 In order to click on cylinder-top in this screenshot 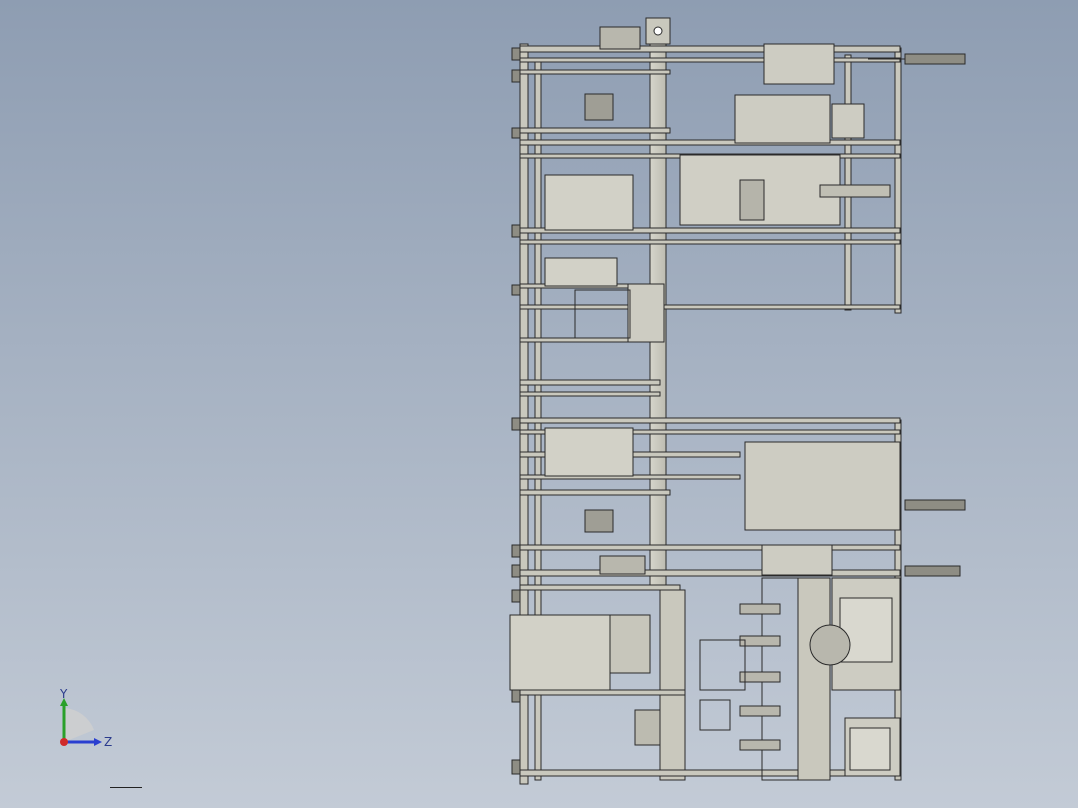, I will do `click(935, 59)`.